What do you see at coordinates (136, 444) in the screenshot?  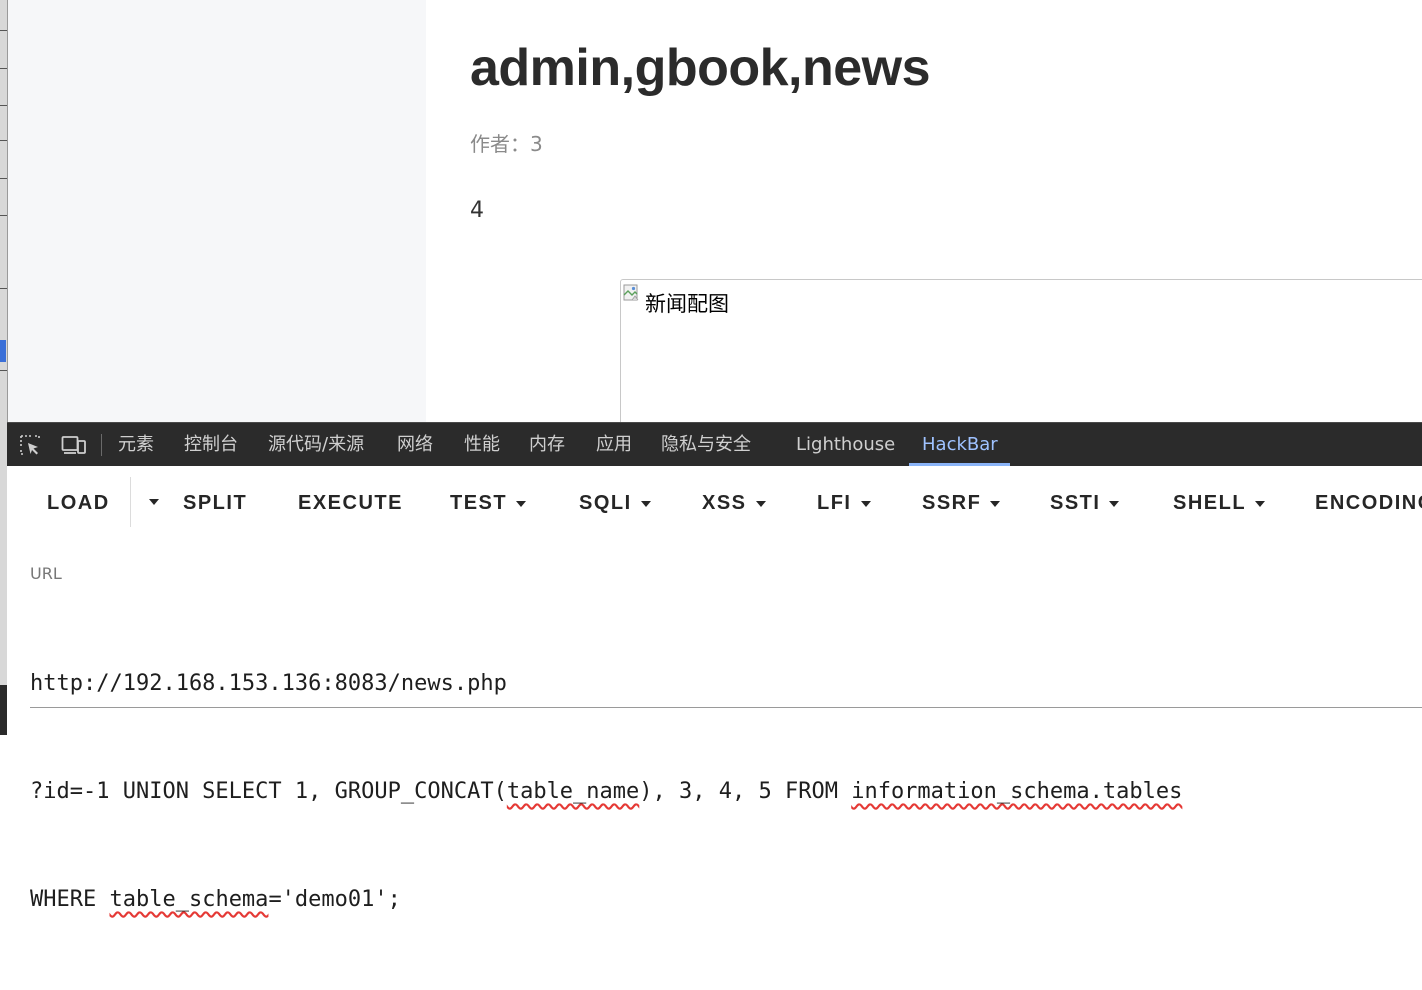 I see `tab-elements: 元素` at bounding box center [136, 444].